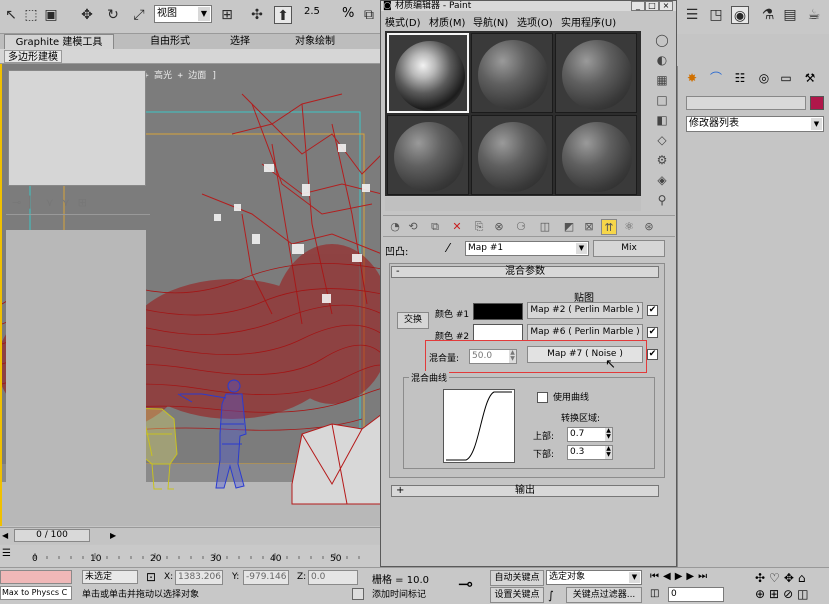 The width and height of the screenshot is (829, 604). What do you see at coordinates (395, 227) in the screenshot?
I see `get-material-icon: ◔` at bounding box center [395, 227].